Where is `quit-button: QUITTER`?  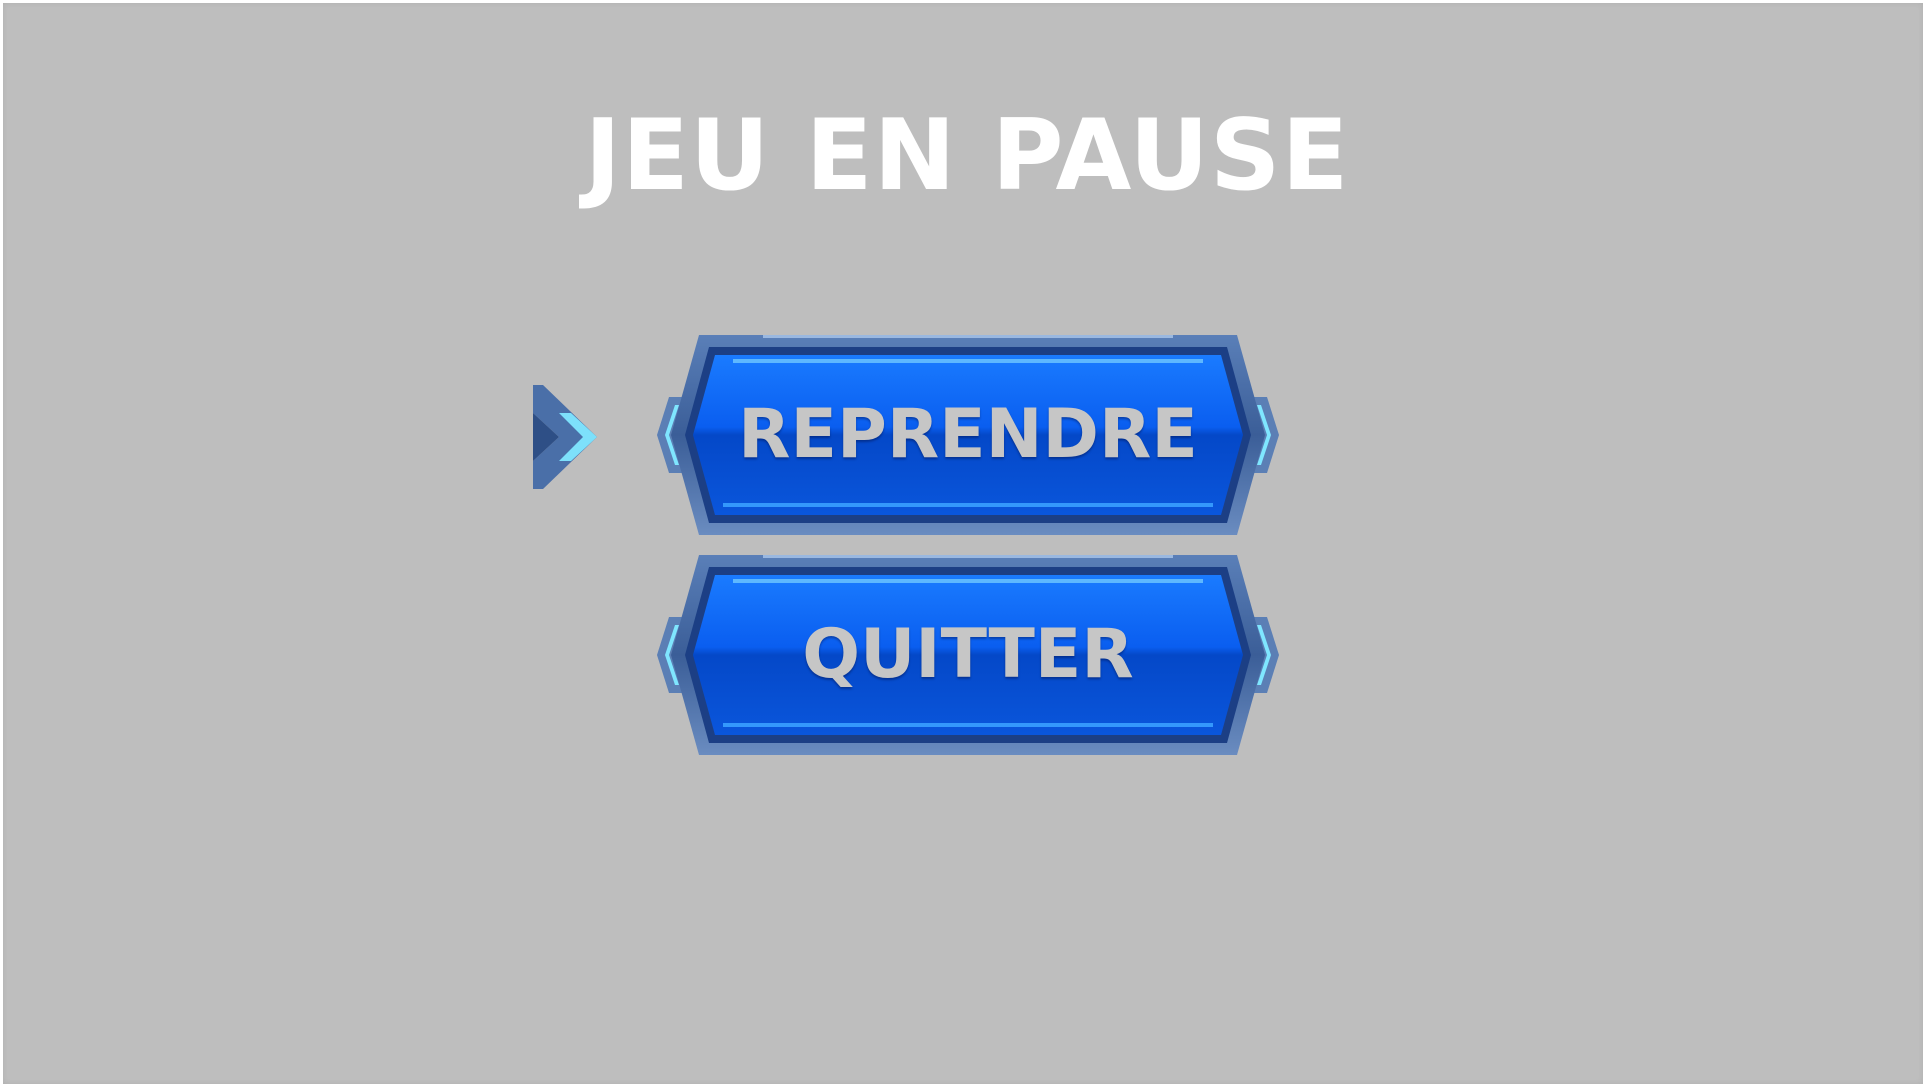
quit-button: QUITTER is located at coordinates (968, 655).